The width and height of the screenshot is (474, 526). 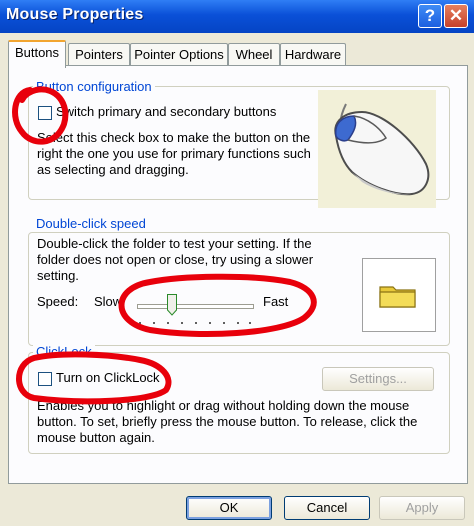 I want to click on annotation-circle-clicklock, so click(x=94, y=378).